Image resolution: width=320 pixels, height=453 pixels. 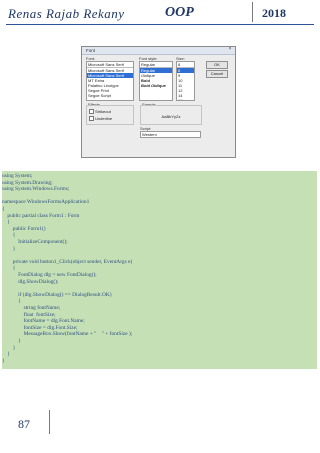 What do you see at coordinates (217, 74) in the screenshot?
I see `cancel-button: Cancel` at bounding box center [217, 74].